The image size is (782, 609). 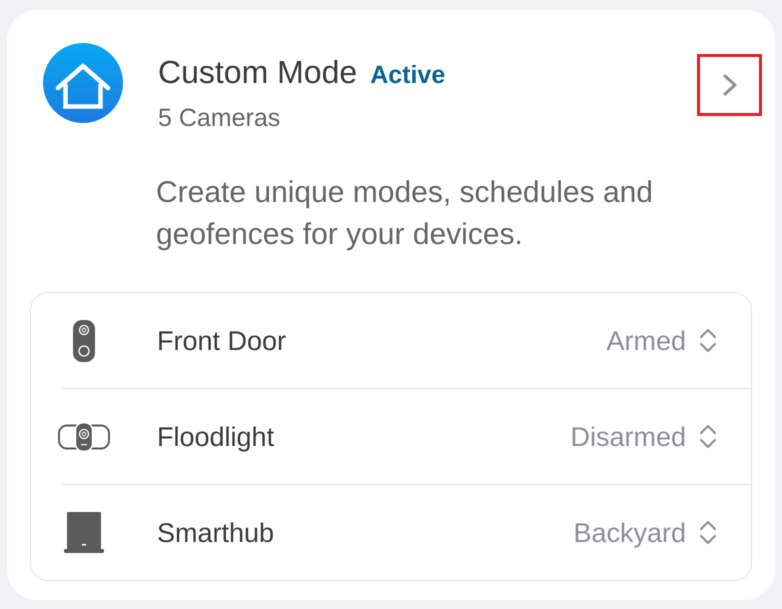 I want to click on camera-count: 5 Cameras, so click(x=219, y=118).